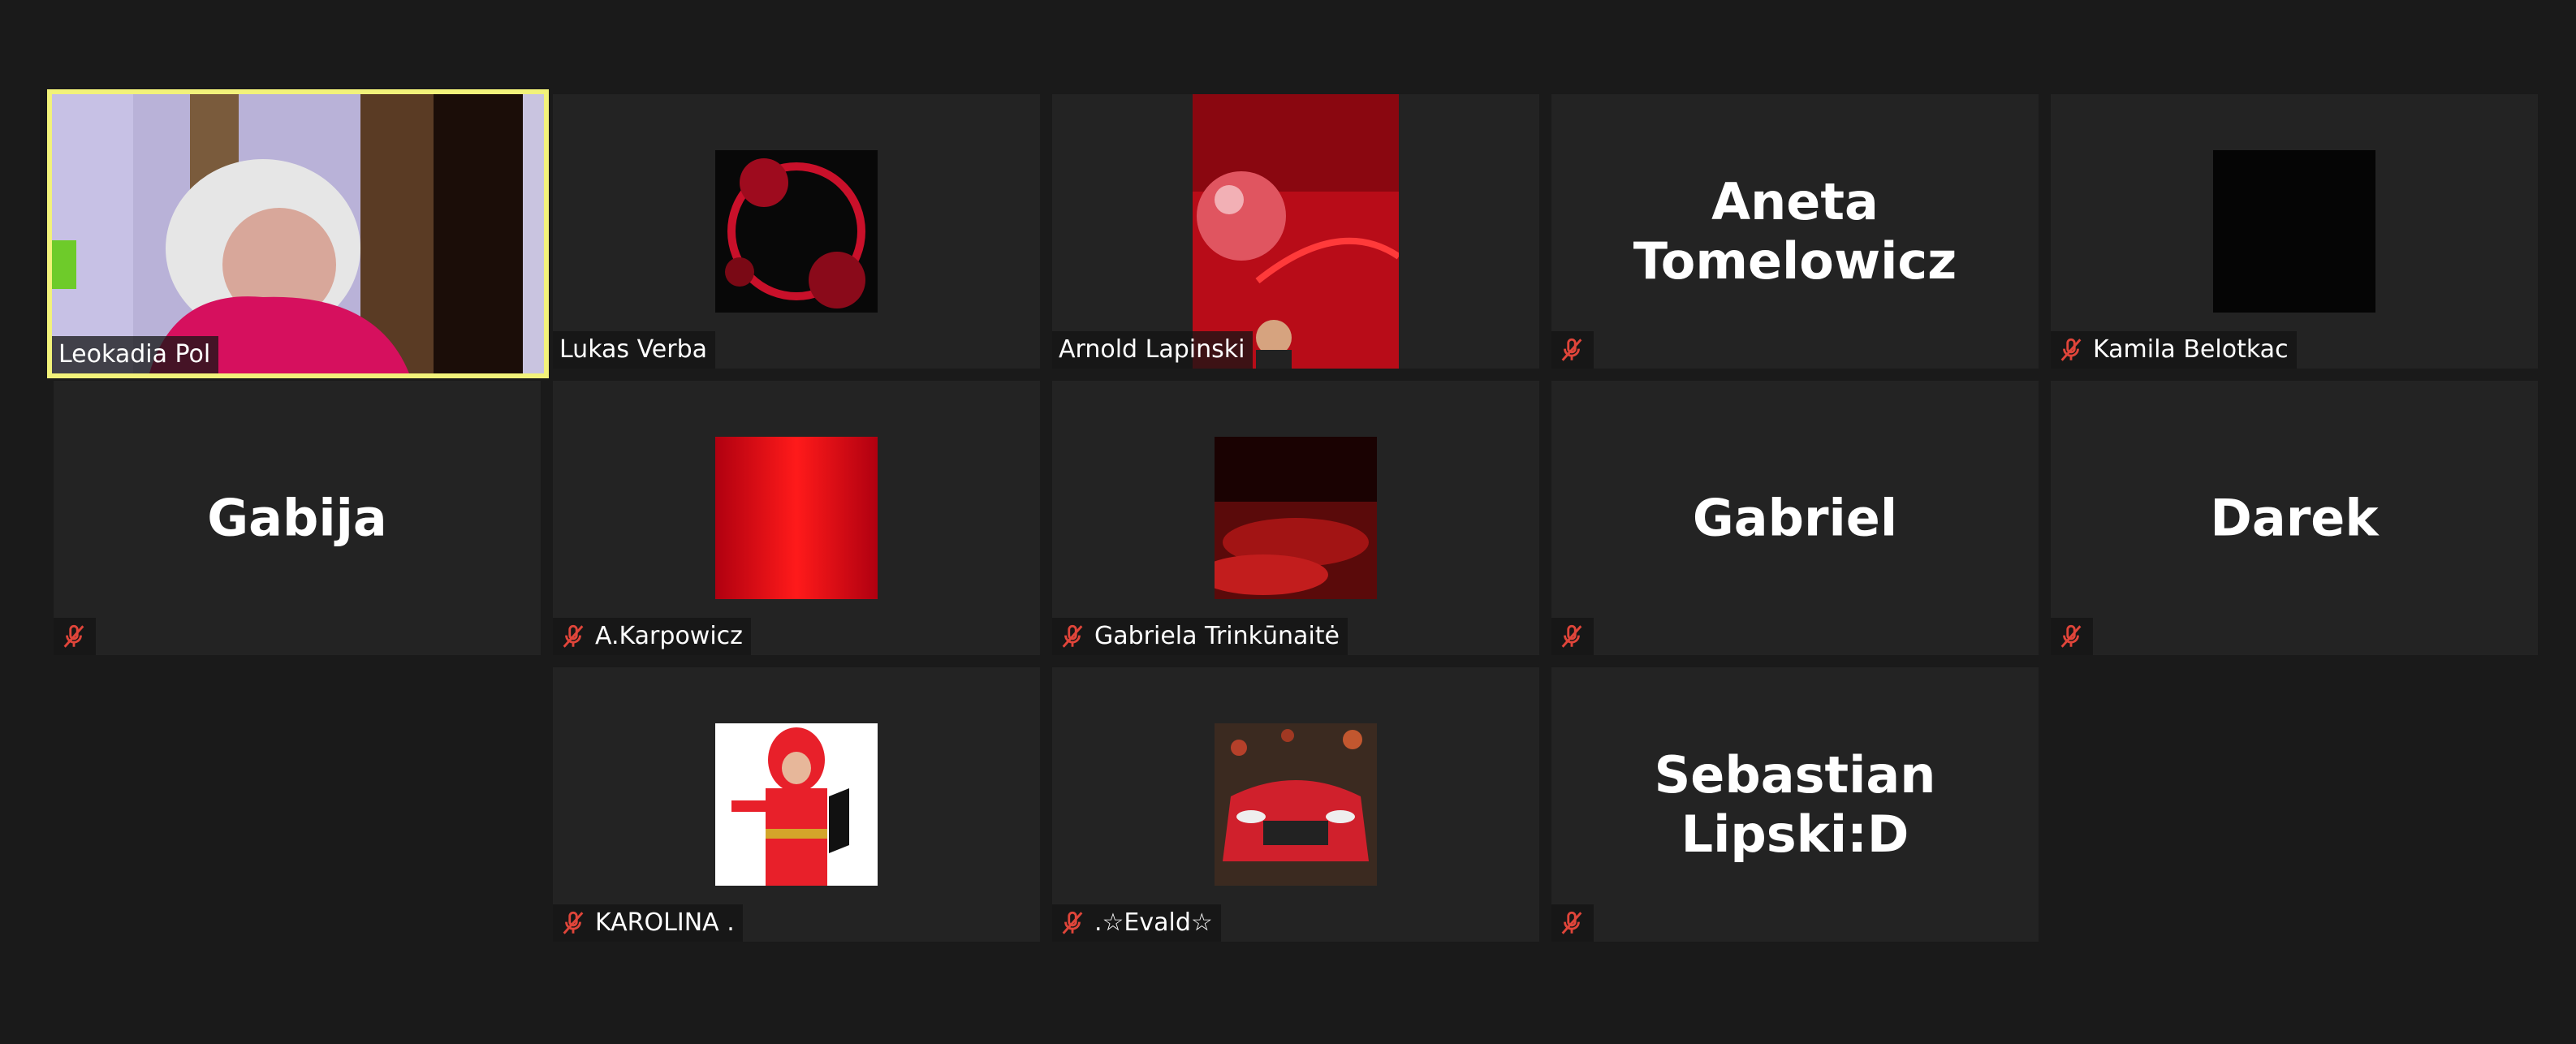  I want to click on participant-name-label: A.Karpowicz, so click(652, 636).